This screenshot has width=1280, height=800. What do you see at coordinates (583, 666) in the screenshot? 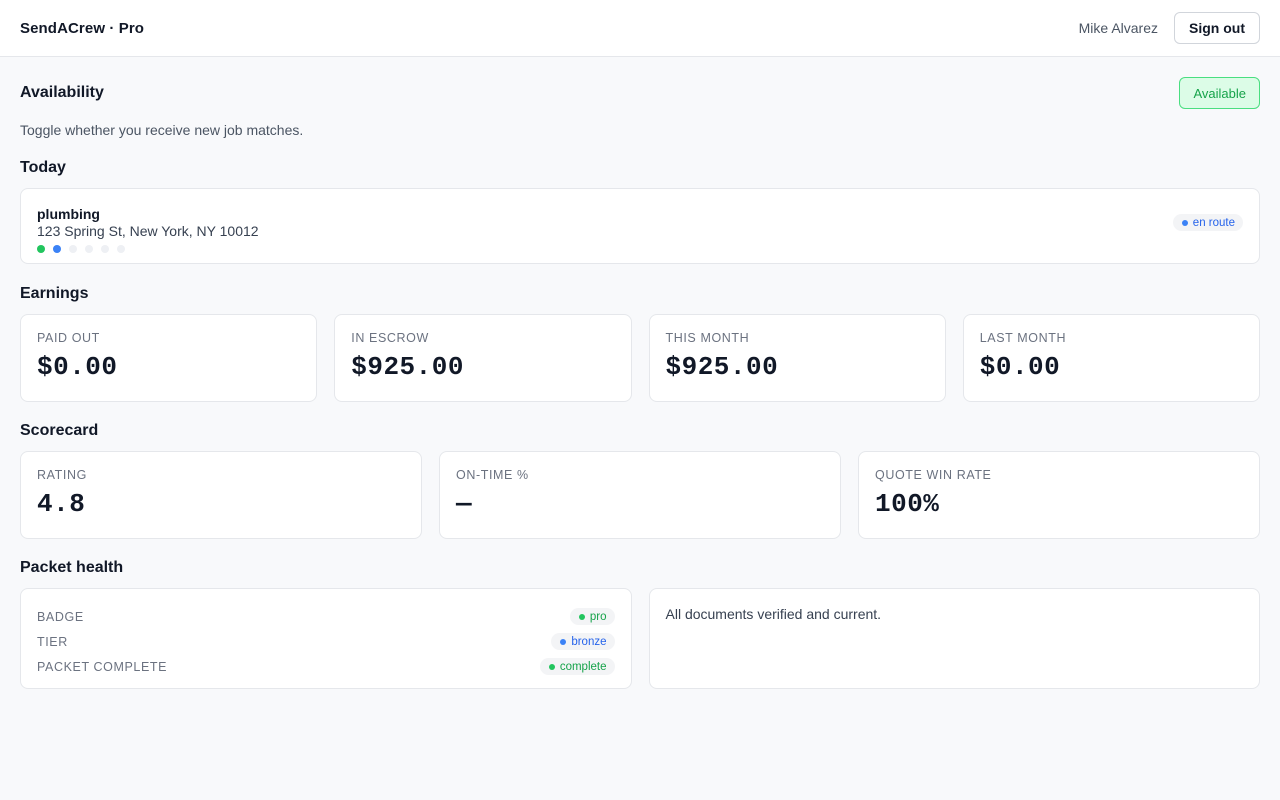
I see `complete-value: complete` at bounding box center [583, 666].